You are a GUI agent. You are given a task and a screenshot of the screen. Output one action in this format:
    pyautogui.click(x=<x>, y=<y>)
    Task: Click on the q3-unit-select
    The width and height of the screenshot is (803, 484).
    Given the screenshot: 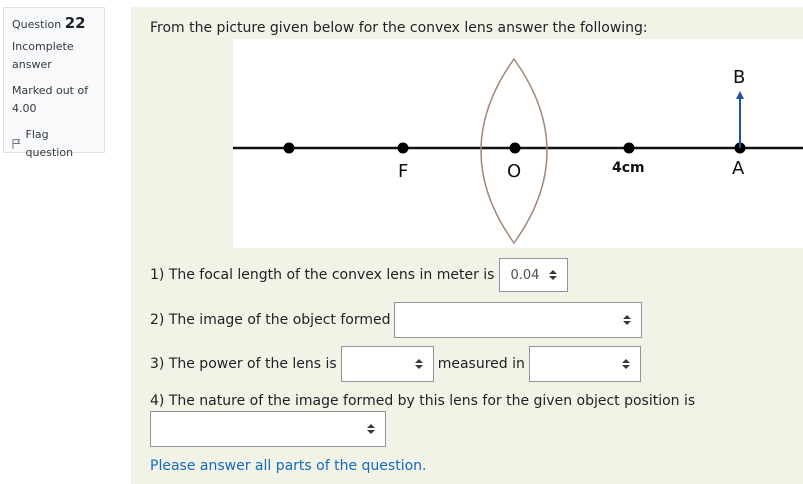 What is the action you would take?
    pyautogui.click(x=584, y=364)
    